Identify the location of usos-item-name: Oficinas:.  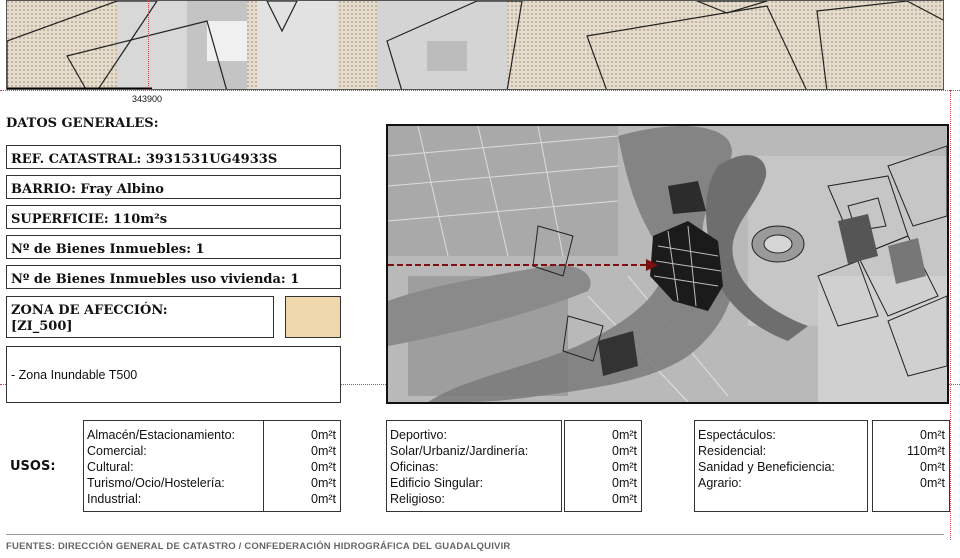
(414, 467).